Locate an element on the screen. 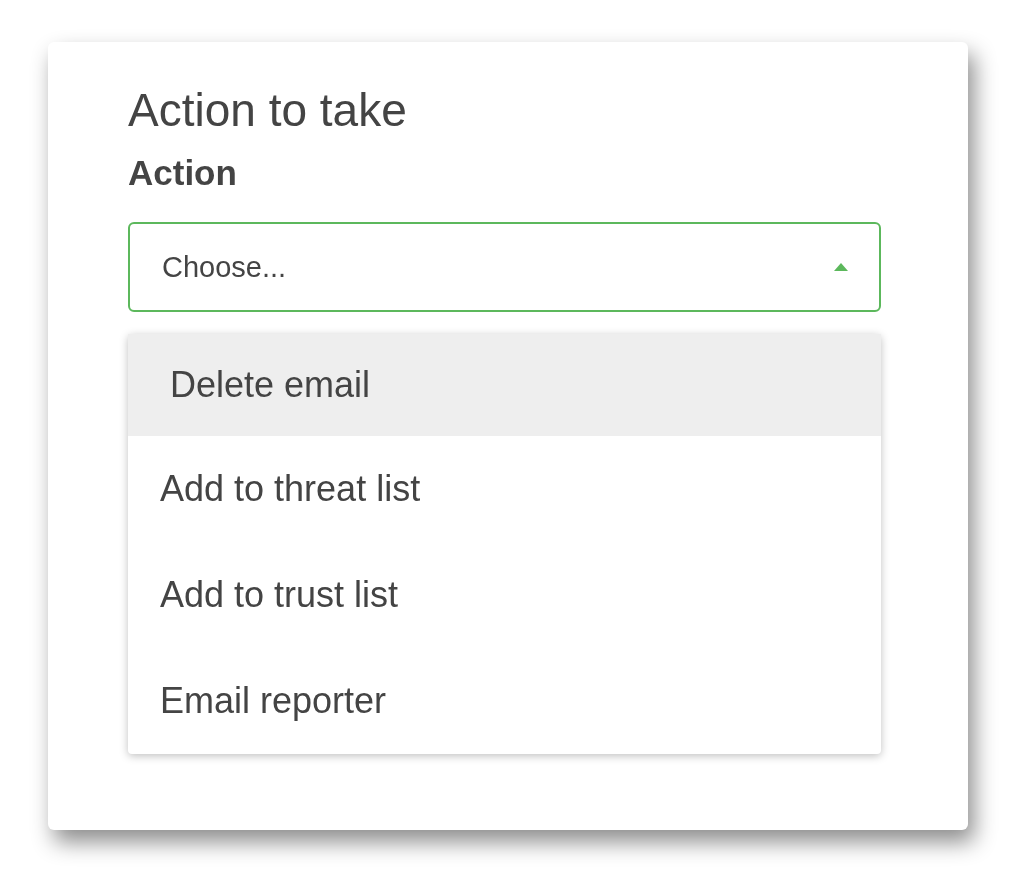  menu-option: Add to threat list is located at coordinates (504, 489).